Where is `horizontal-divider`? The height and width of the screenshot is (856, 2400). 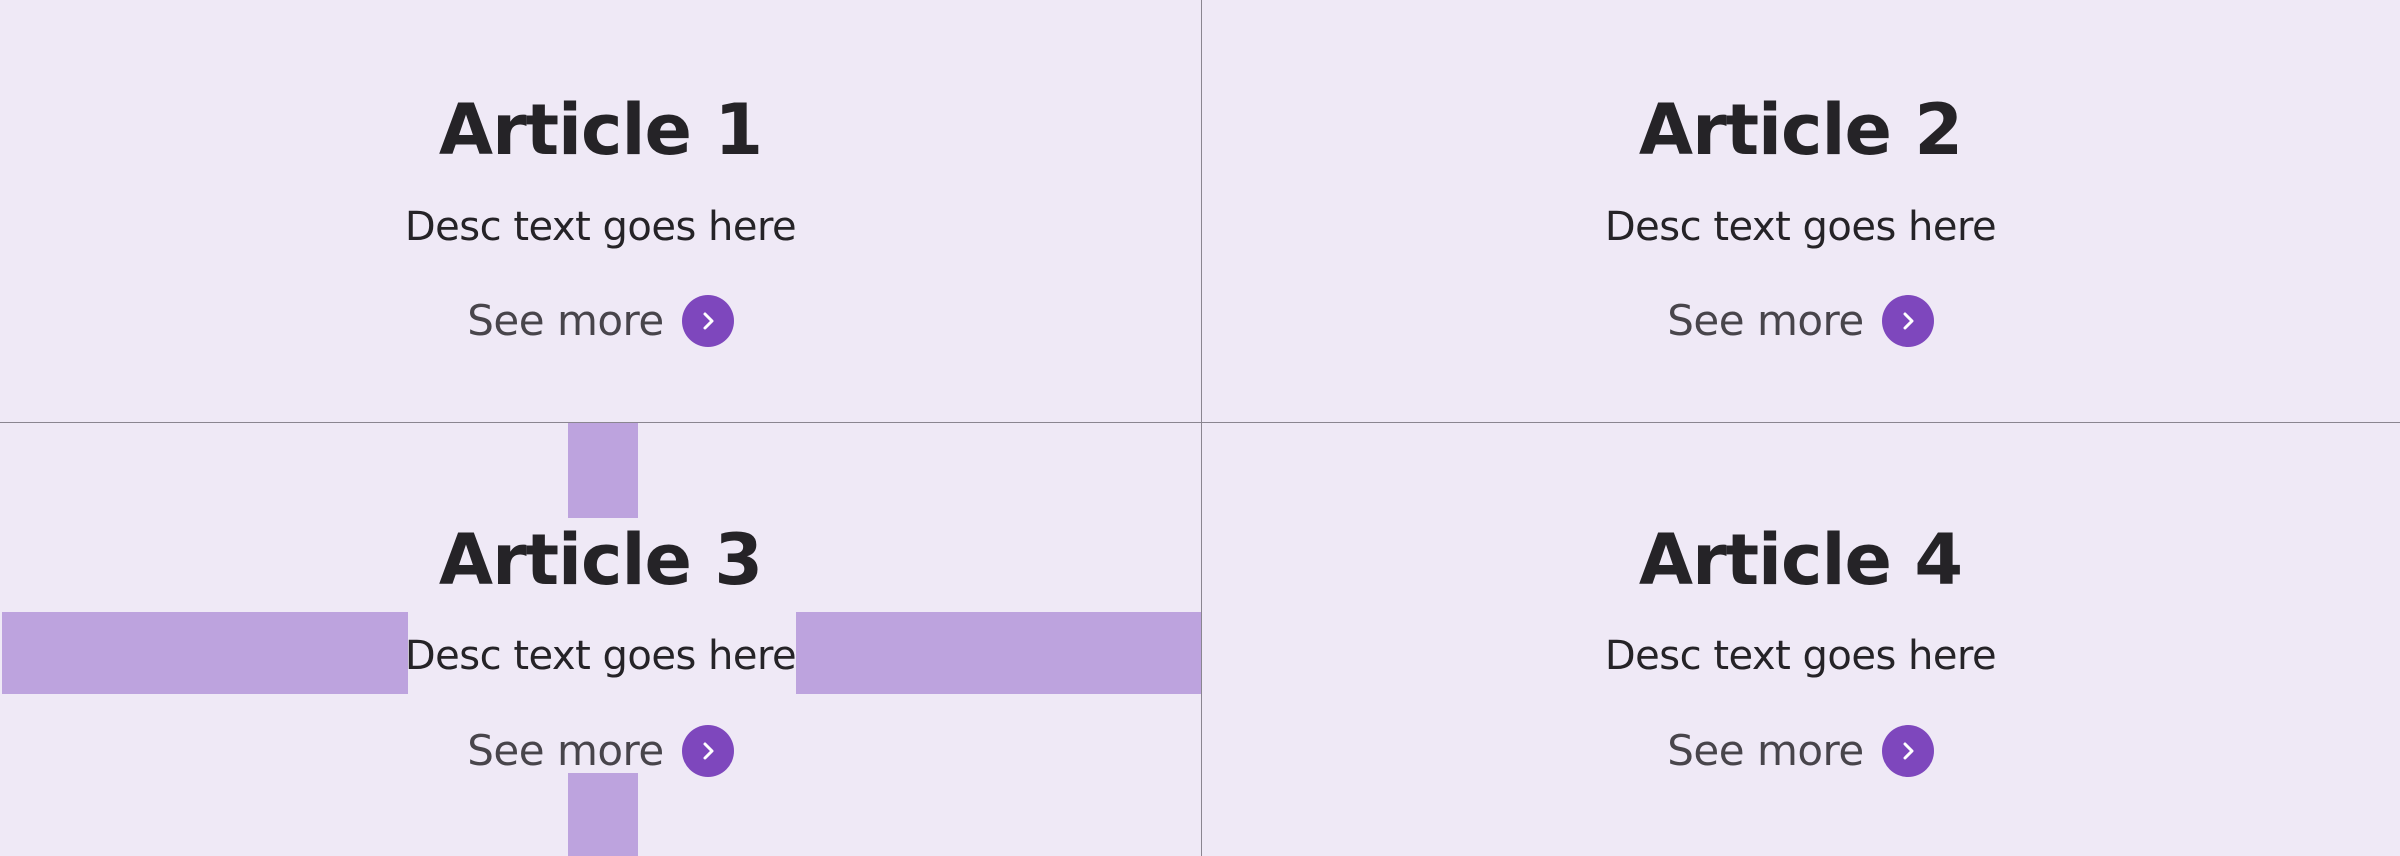 horizontal-divider is located at coordinates (1200, 422).